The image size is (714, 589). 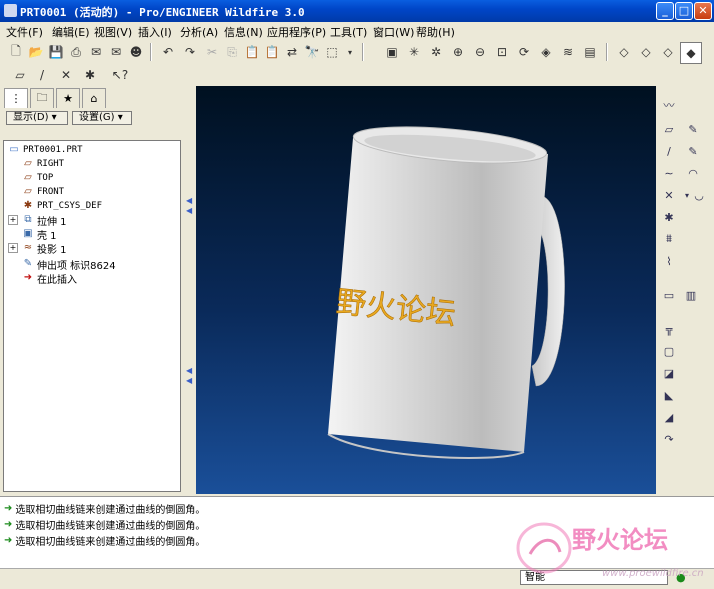 What do you see at coordinates (693, 129) in the screenshot?
I see `datum-axis-tool-icon: ✎` at bounding box center [693, 129].